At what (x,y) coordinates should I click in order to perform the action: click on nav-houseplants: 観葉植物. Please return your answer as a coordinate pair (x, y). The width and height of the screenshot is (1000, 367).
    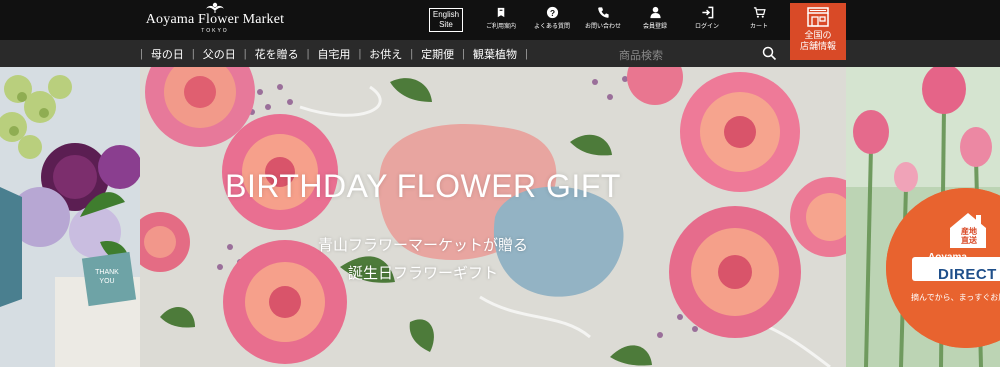
    Looking at the image, I should click on (495, 54).